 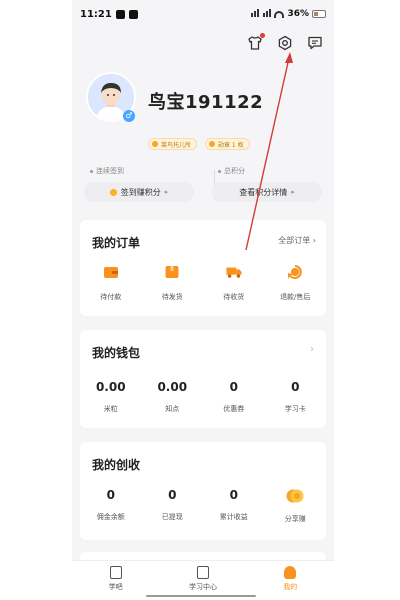 I want to click on total-points-title: 总积分, so click(x=270, y=171).